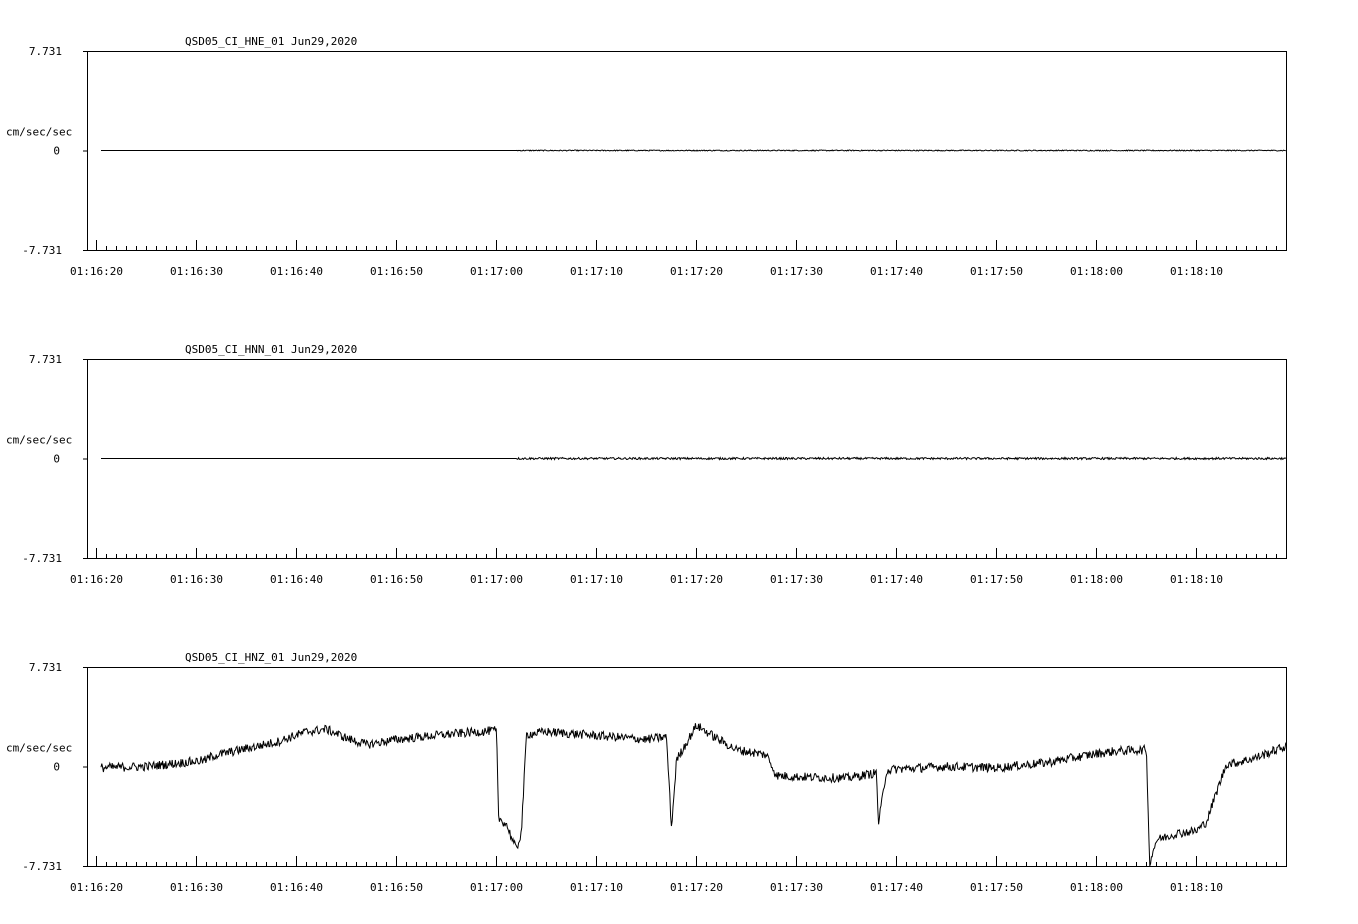 This screenshot has width=1358, height=924. Describe the element at coordinates (271, 657) in the screenshot. I see `chart-title: QSD05_CI_HNZ_01 Jun29,2020` at that location.